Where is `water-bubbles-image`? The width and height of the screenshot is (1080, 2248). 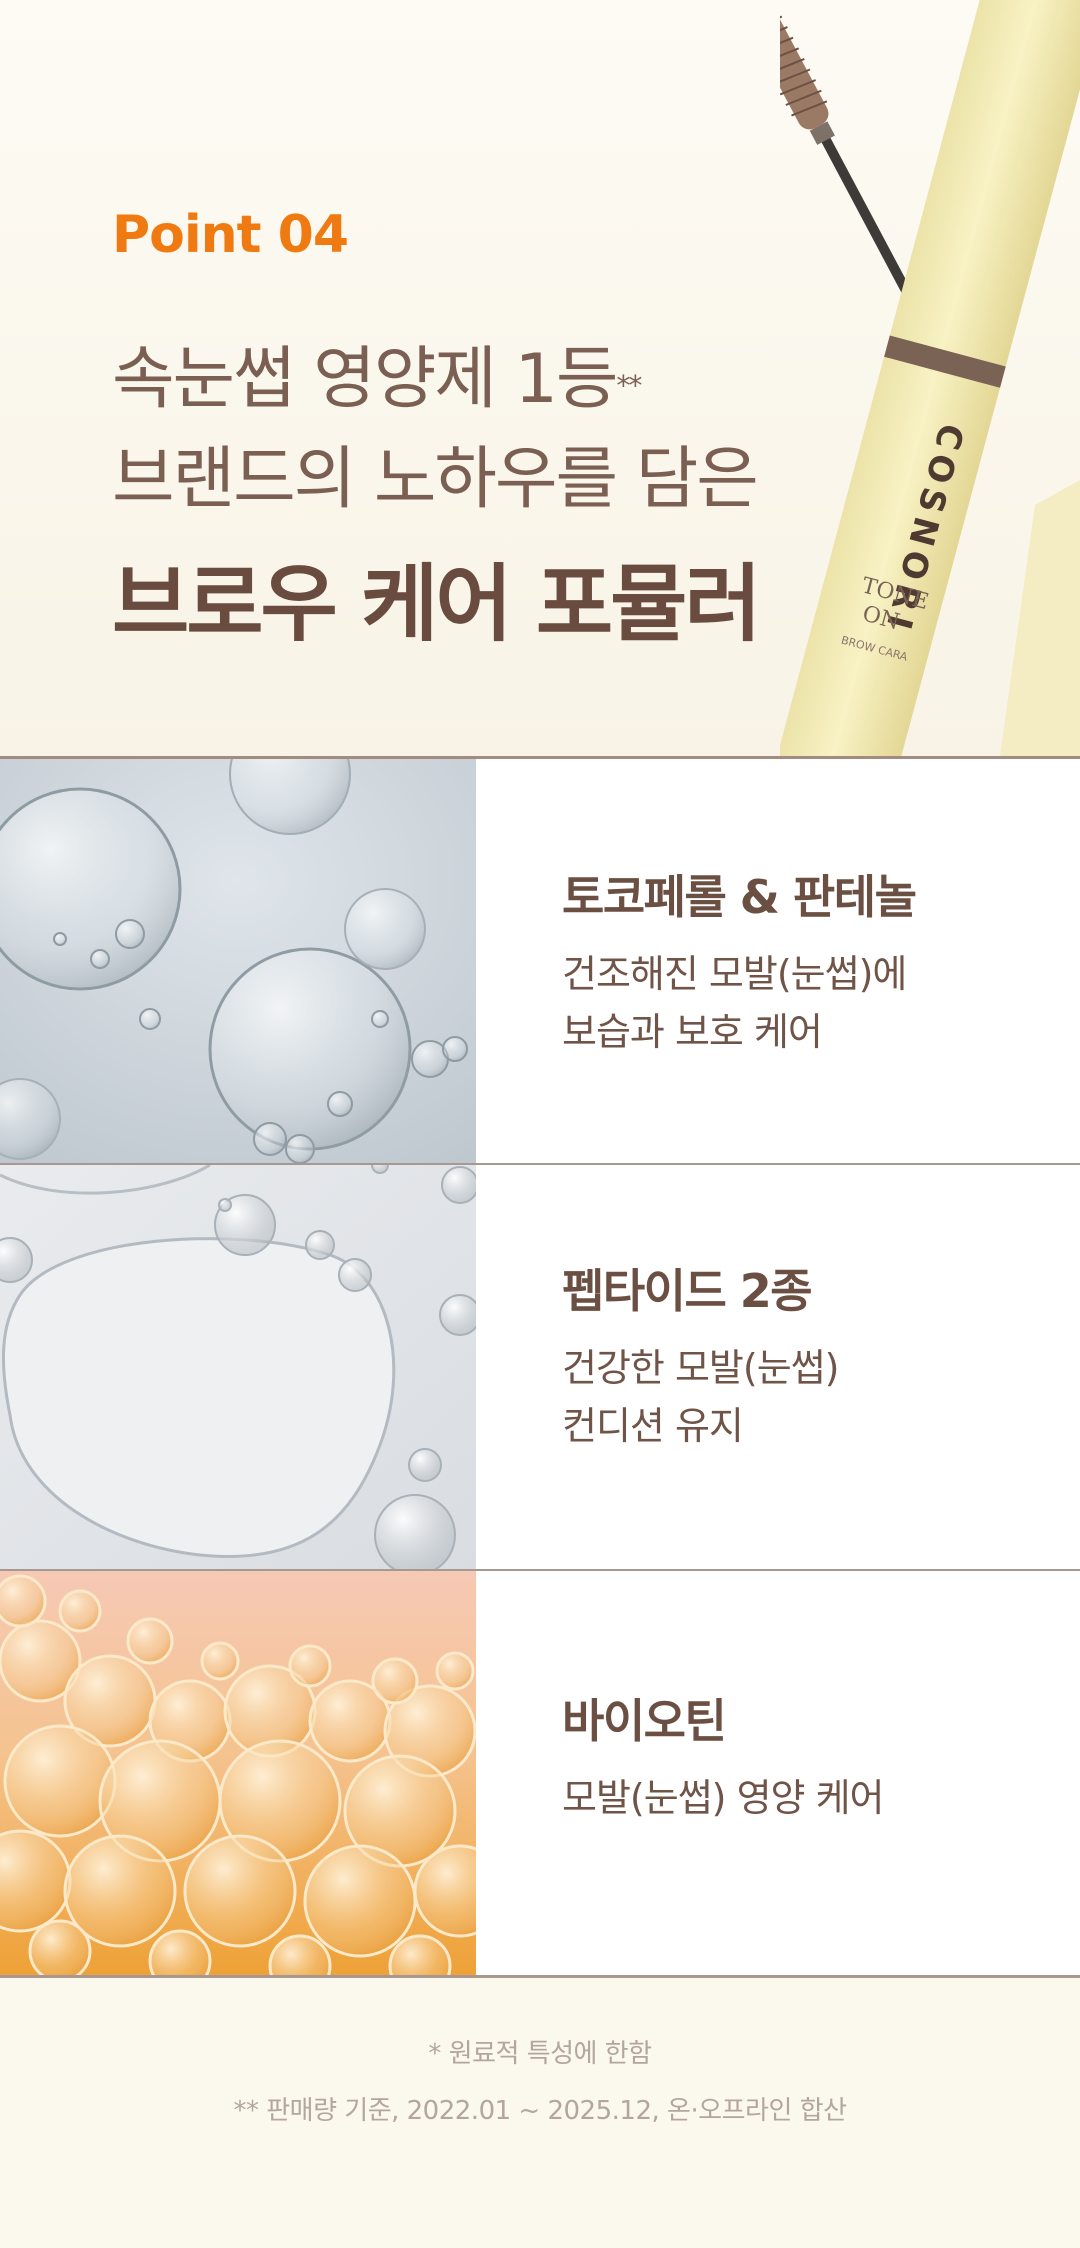 water-bubbles-image is located at coordinates (238, 961).